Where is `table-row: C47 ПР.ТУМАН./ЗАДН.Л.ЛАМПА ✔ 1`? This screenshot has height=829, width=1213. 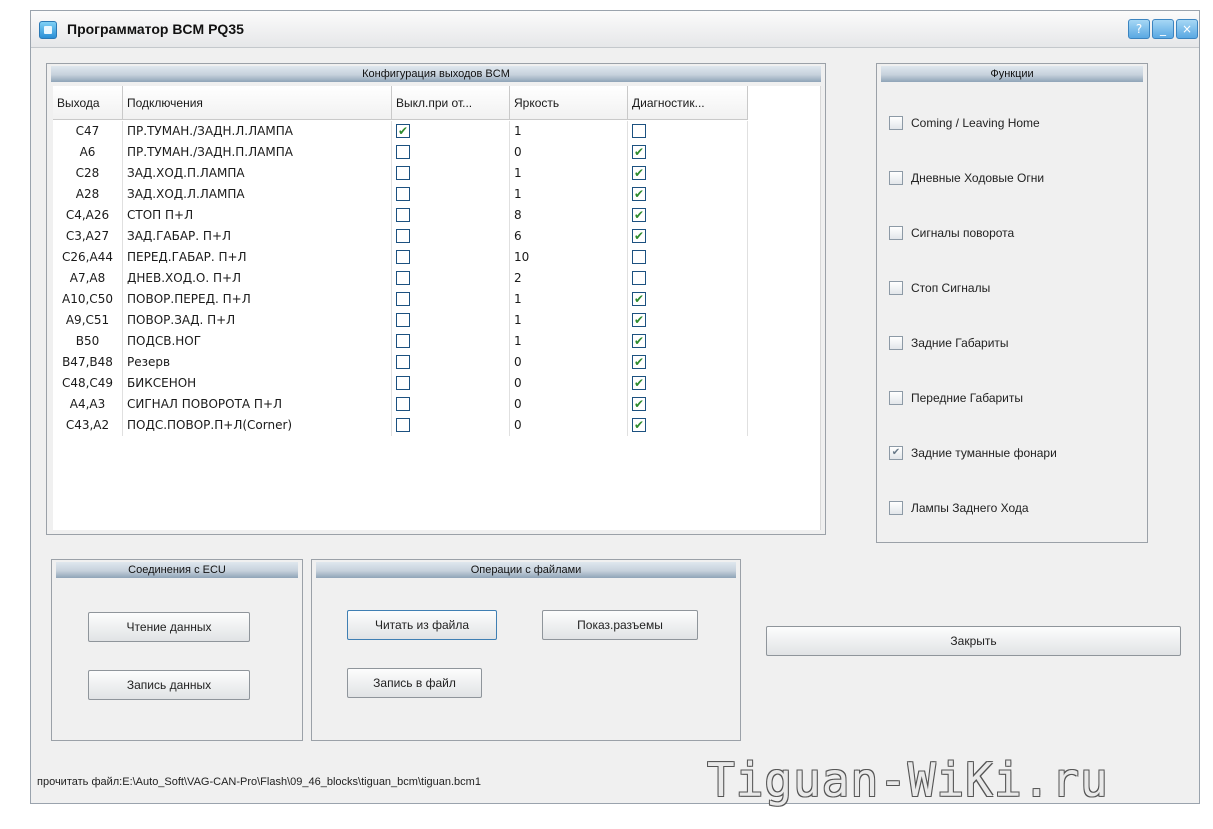
table-row: C47 ПР.ТУМАН./ЗАДН.Л.ЛАМПА ✔ 1 is located at coordinates (408, 131).